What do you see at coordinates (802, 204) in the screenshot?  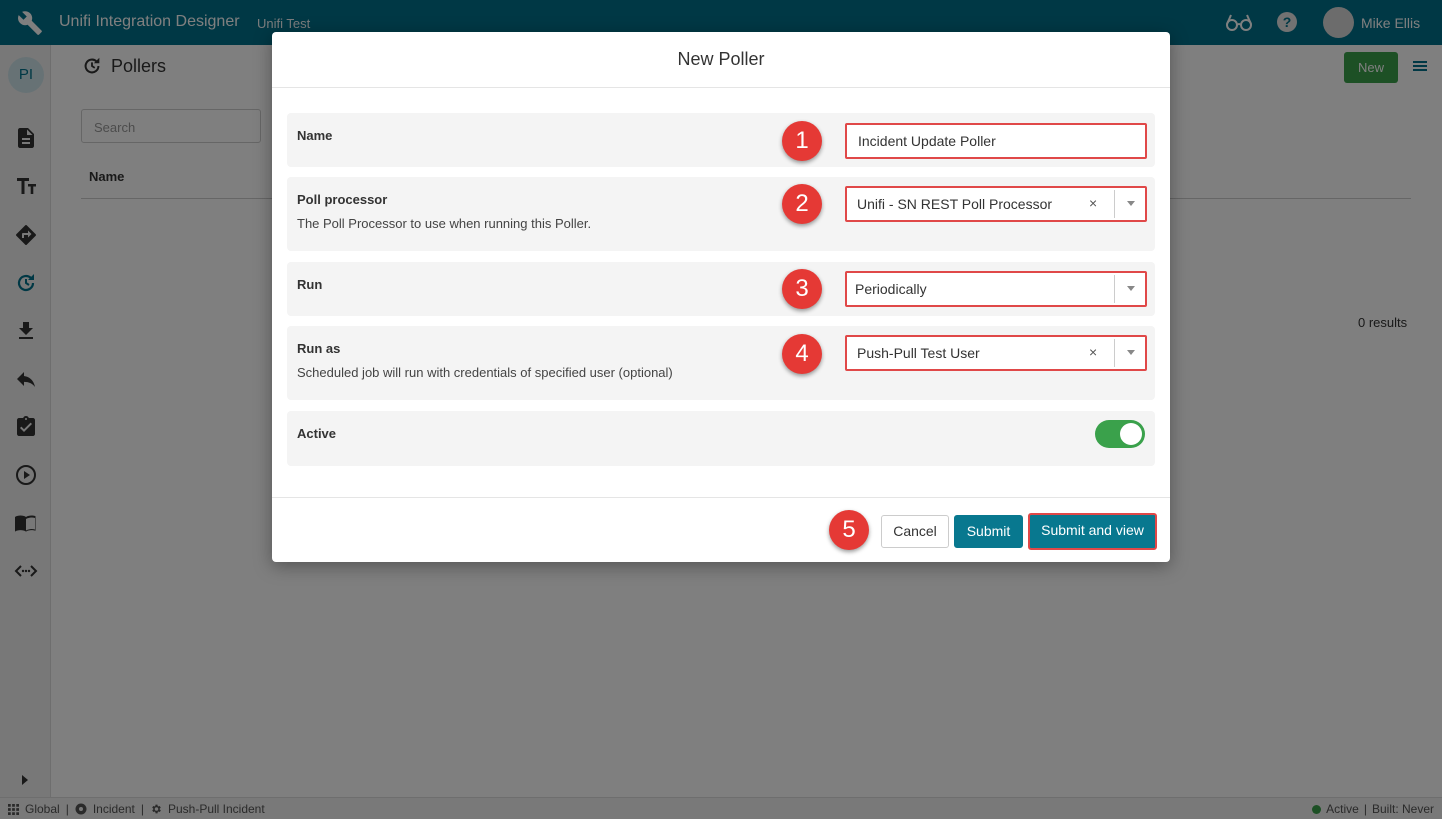 I see `step-badge-2: 2` at bounding box center [802, 204].